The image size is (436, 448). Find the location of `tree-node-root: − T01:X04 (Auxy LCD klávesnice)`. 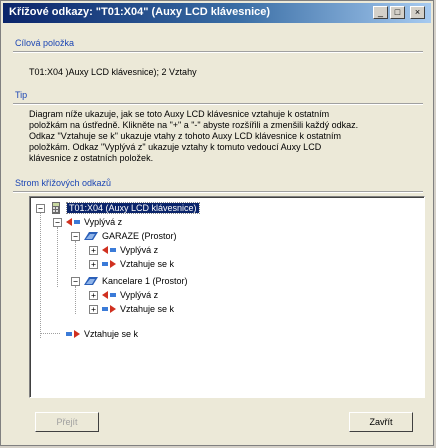

tree-node-root: − T01:X04 (Auxy LCD klávesnice) is located at coordinates (118, 208).